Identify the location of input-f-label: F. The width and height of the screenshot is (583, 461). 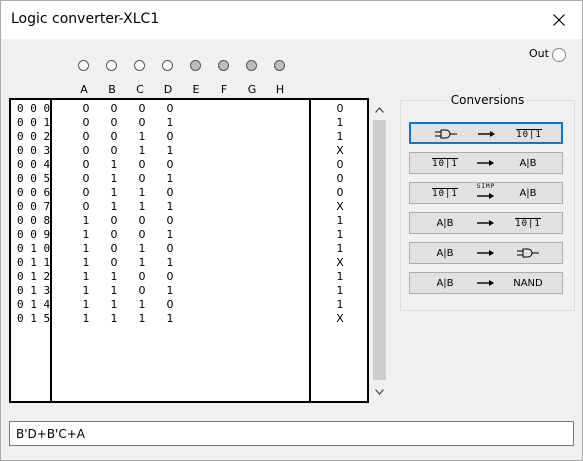
(224, 89).